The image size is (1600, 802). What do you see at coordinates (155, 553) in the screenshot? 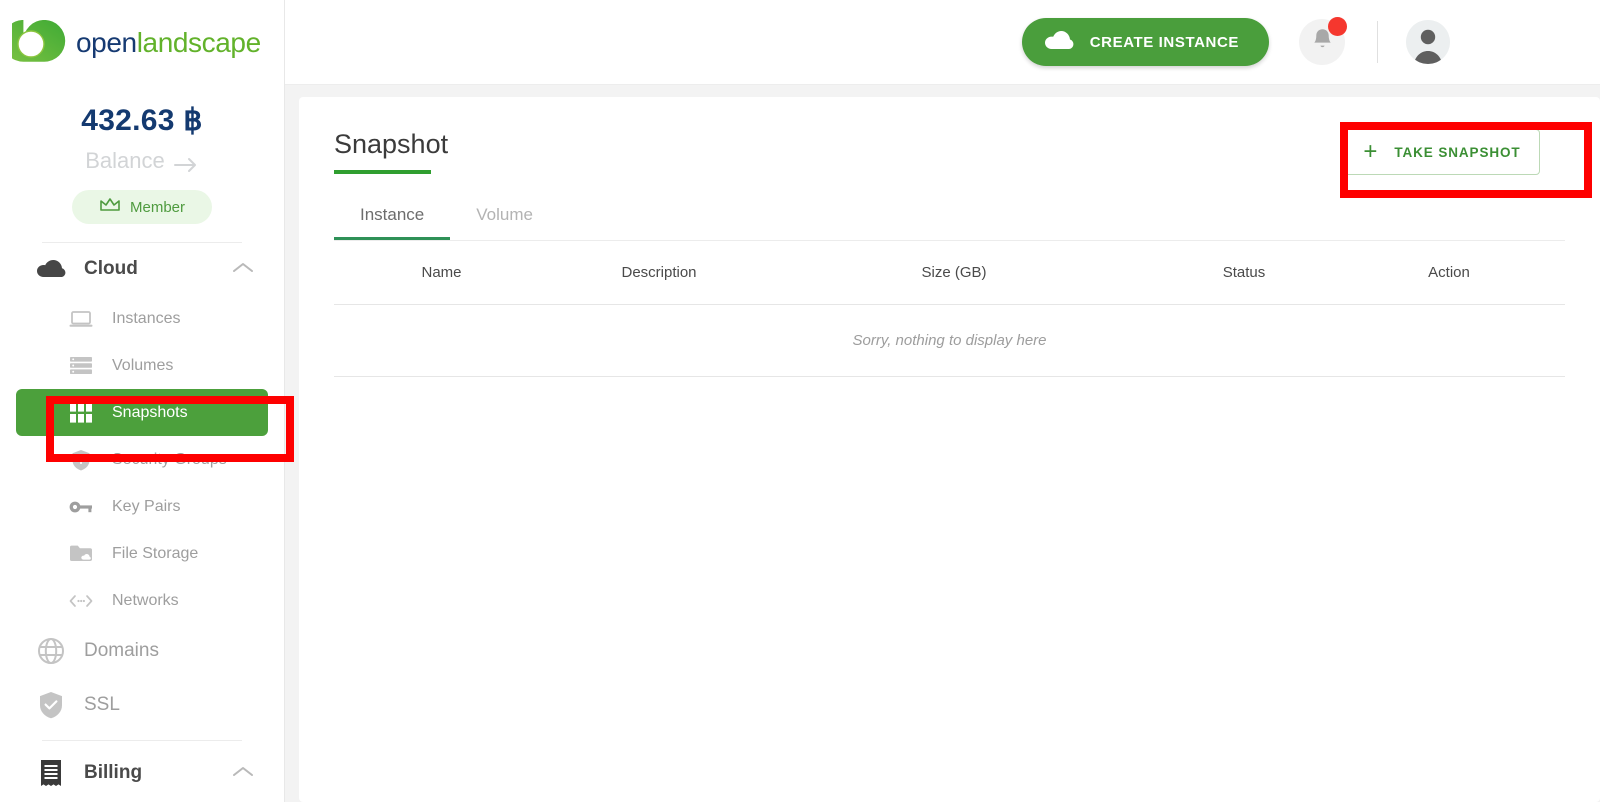
I see `sidebar-item-file-storage-label: File Storage` at bounding box center [155, 553].